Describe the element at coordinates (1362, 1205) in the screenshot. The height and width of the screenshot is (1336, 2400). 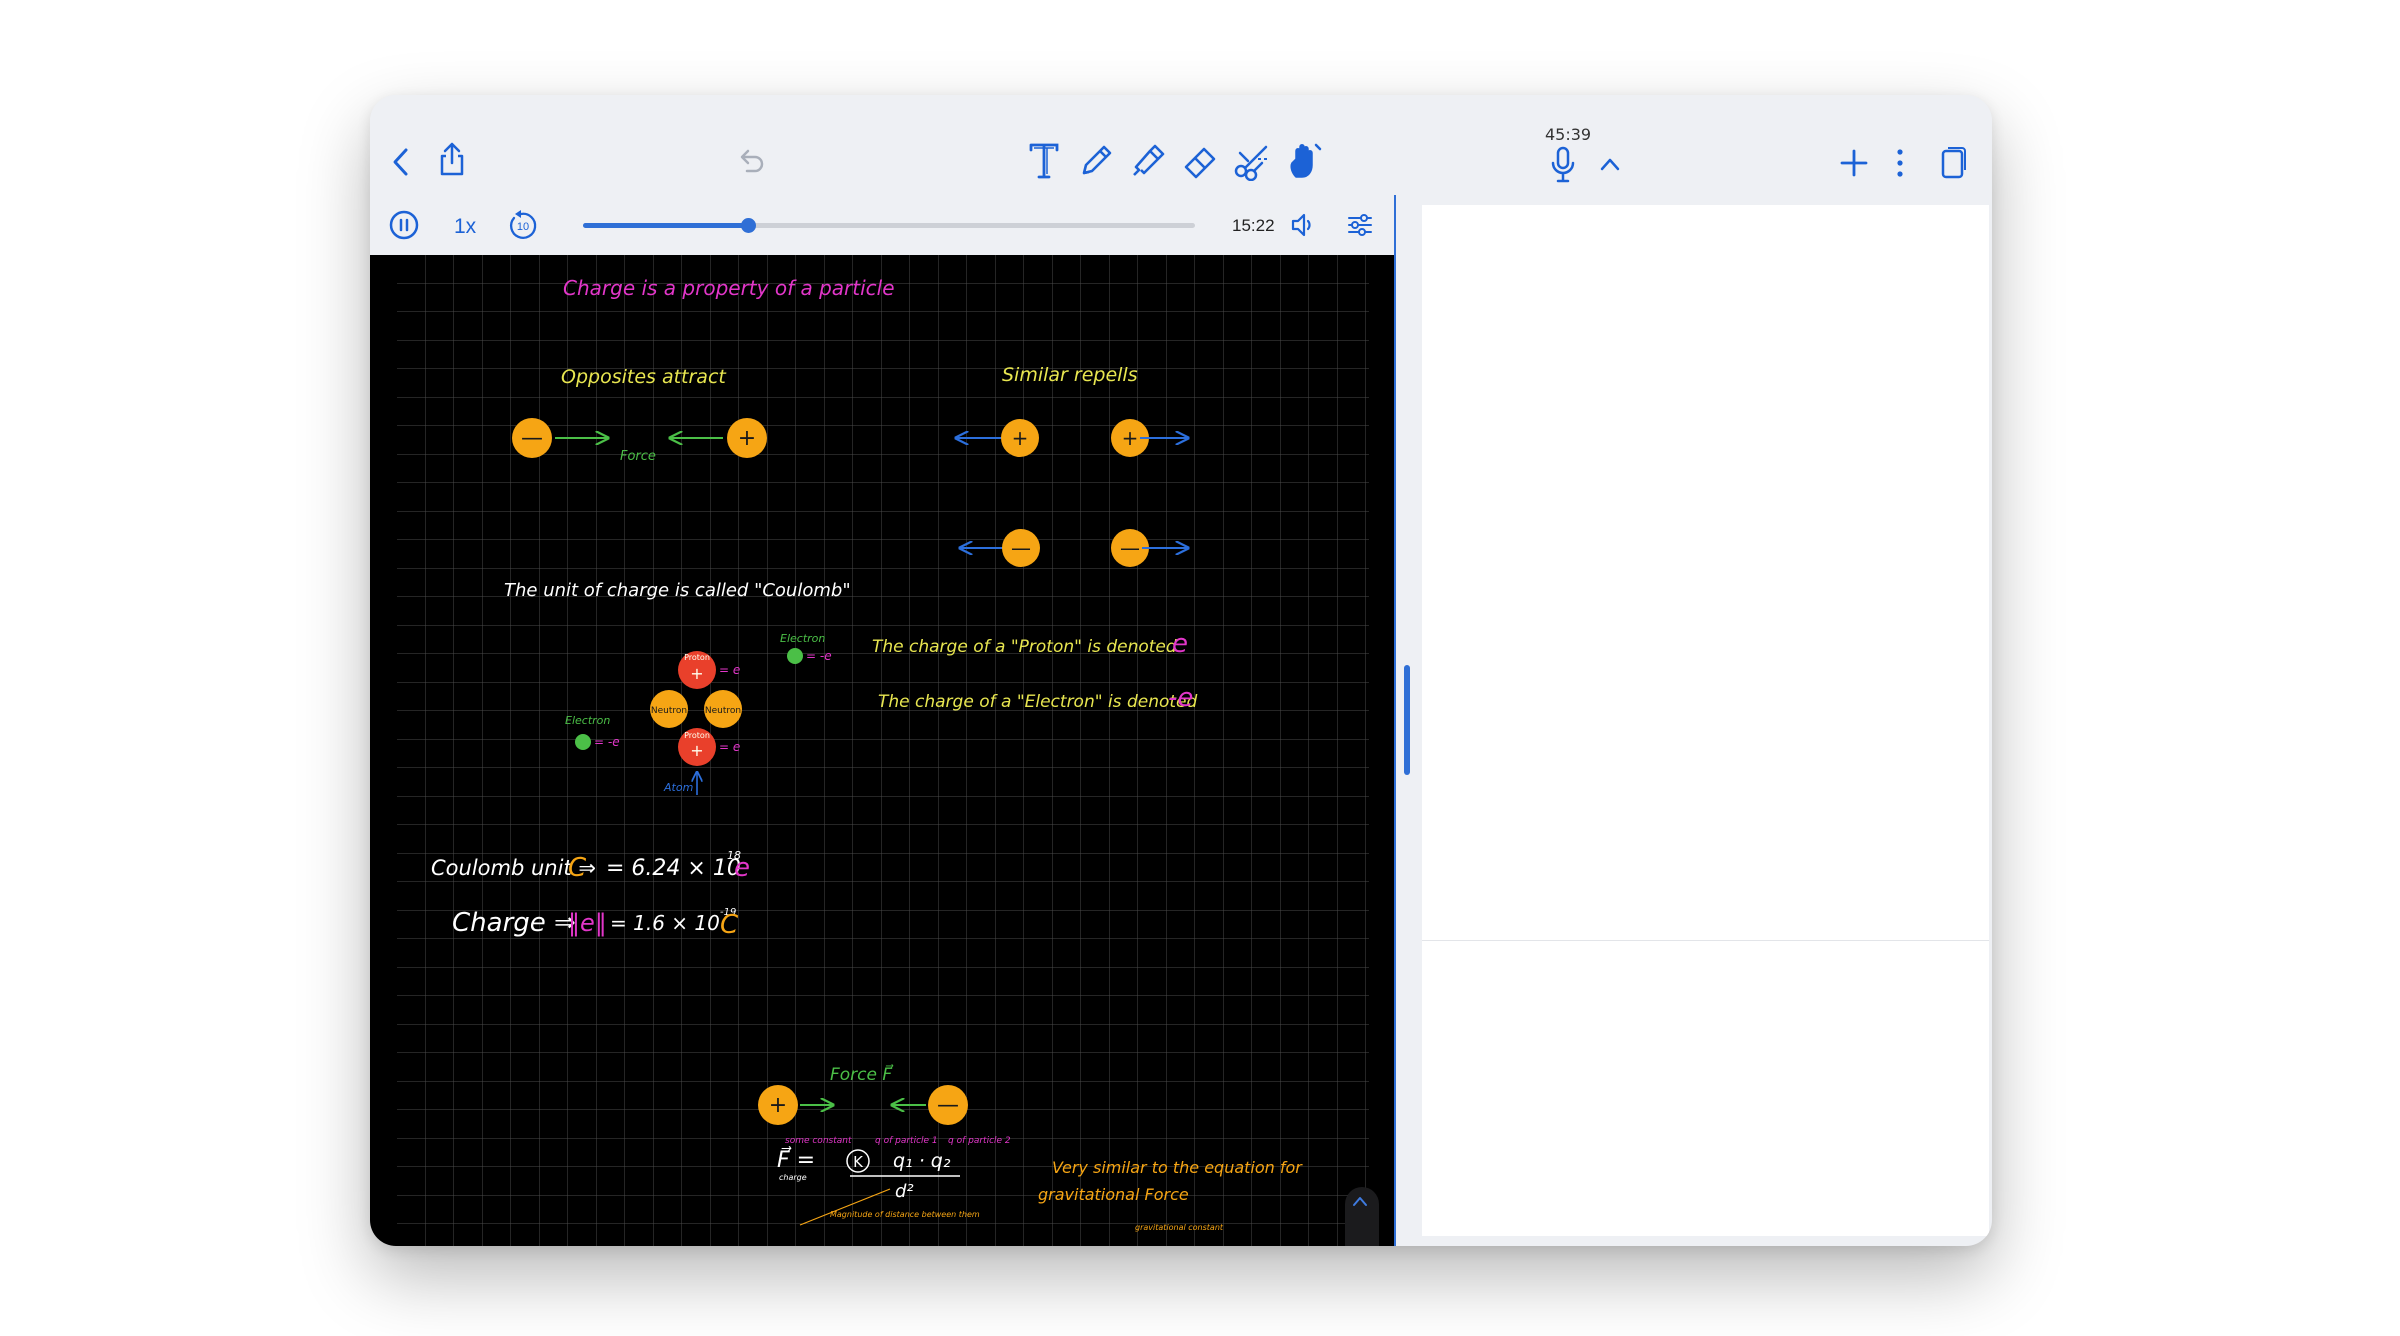
I see `page-up-icon` at that location.